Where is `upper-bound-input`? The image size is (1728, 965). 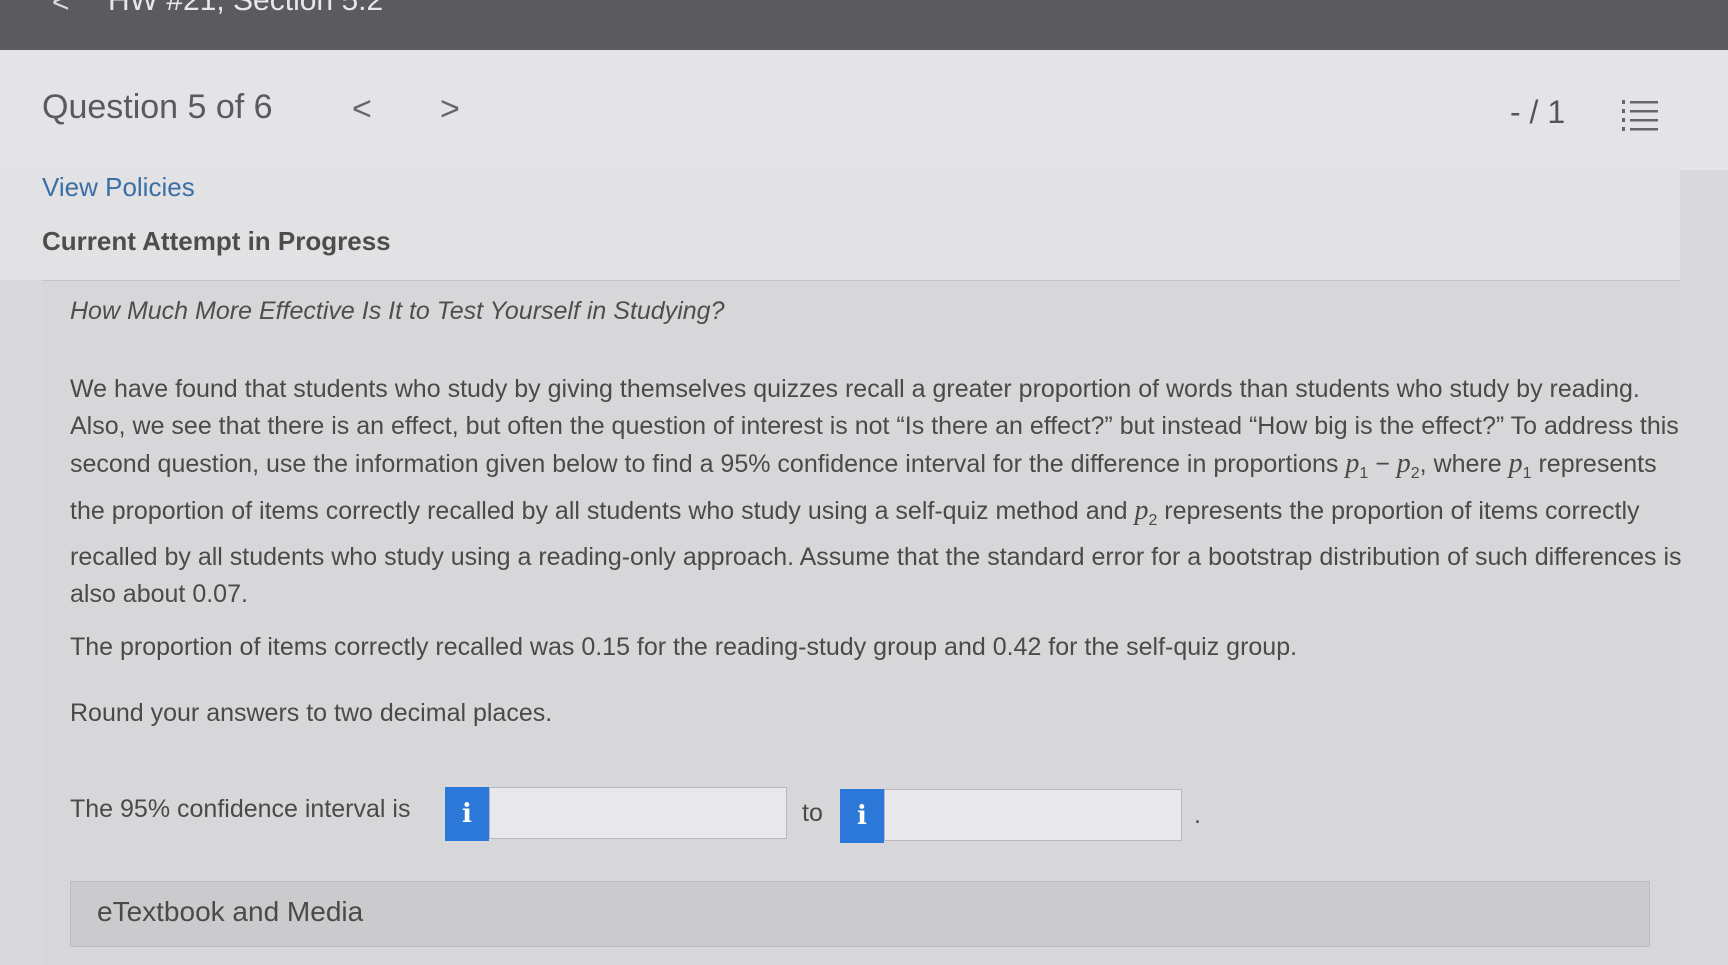
upper-bound-input is located at coordinates (1033, 815).